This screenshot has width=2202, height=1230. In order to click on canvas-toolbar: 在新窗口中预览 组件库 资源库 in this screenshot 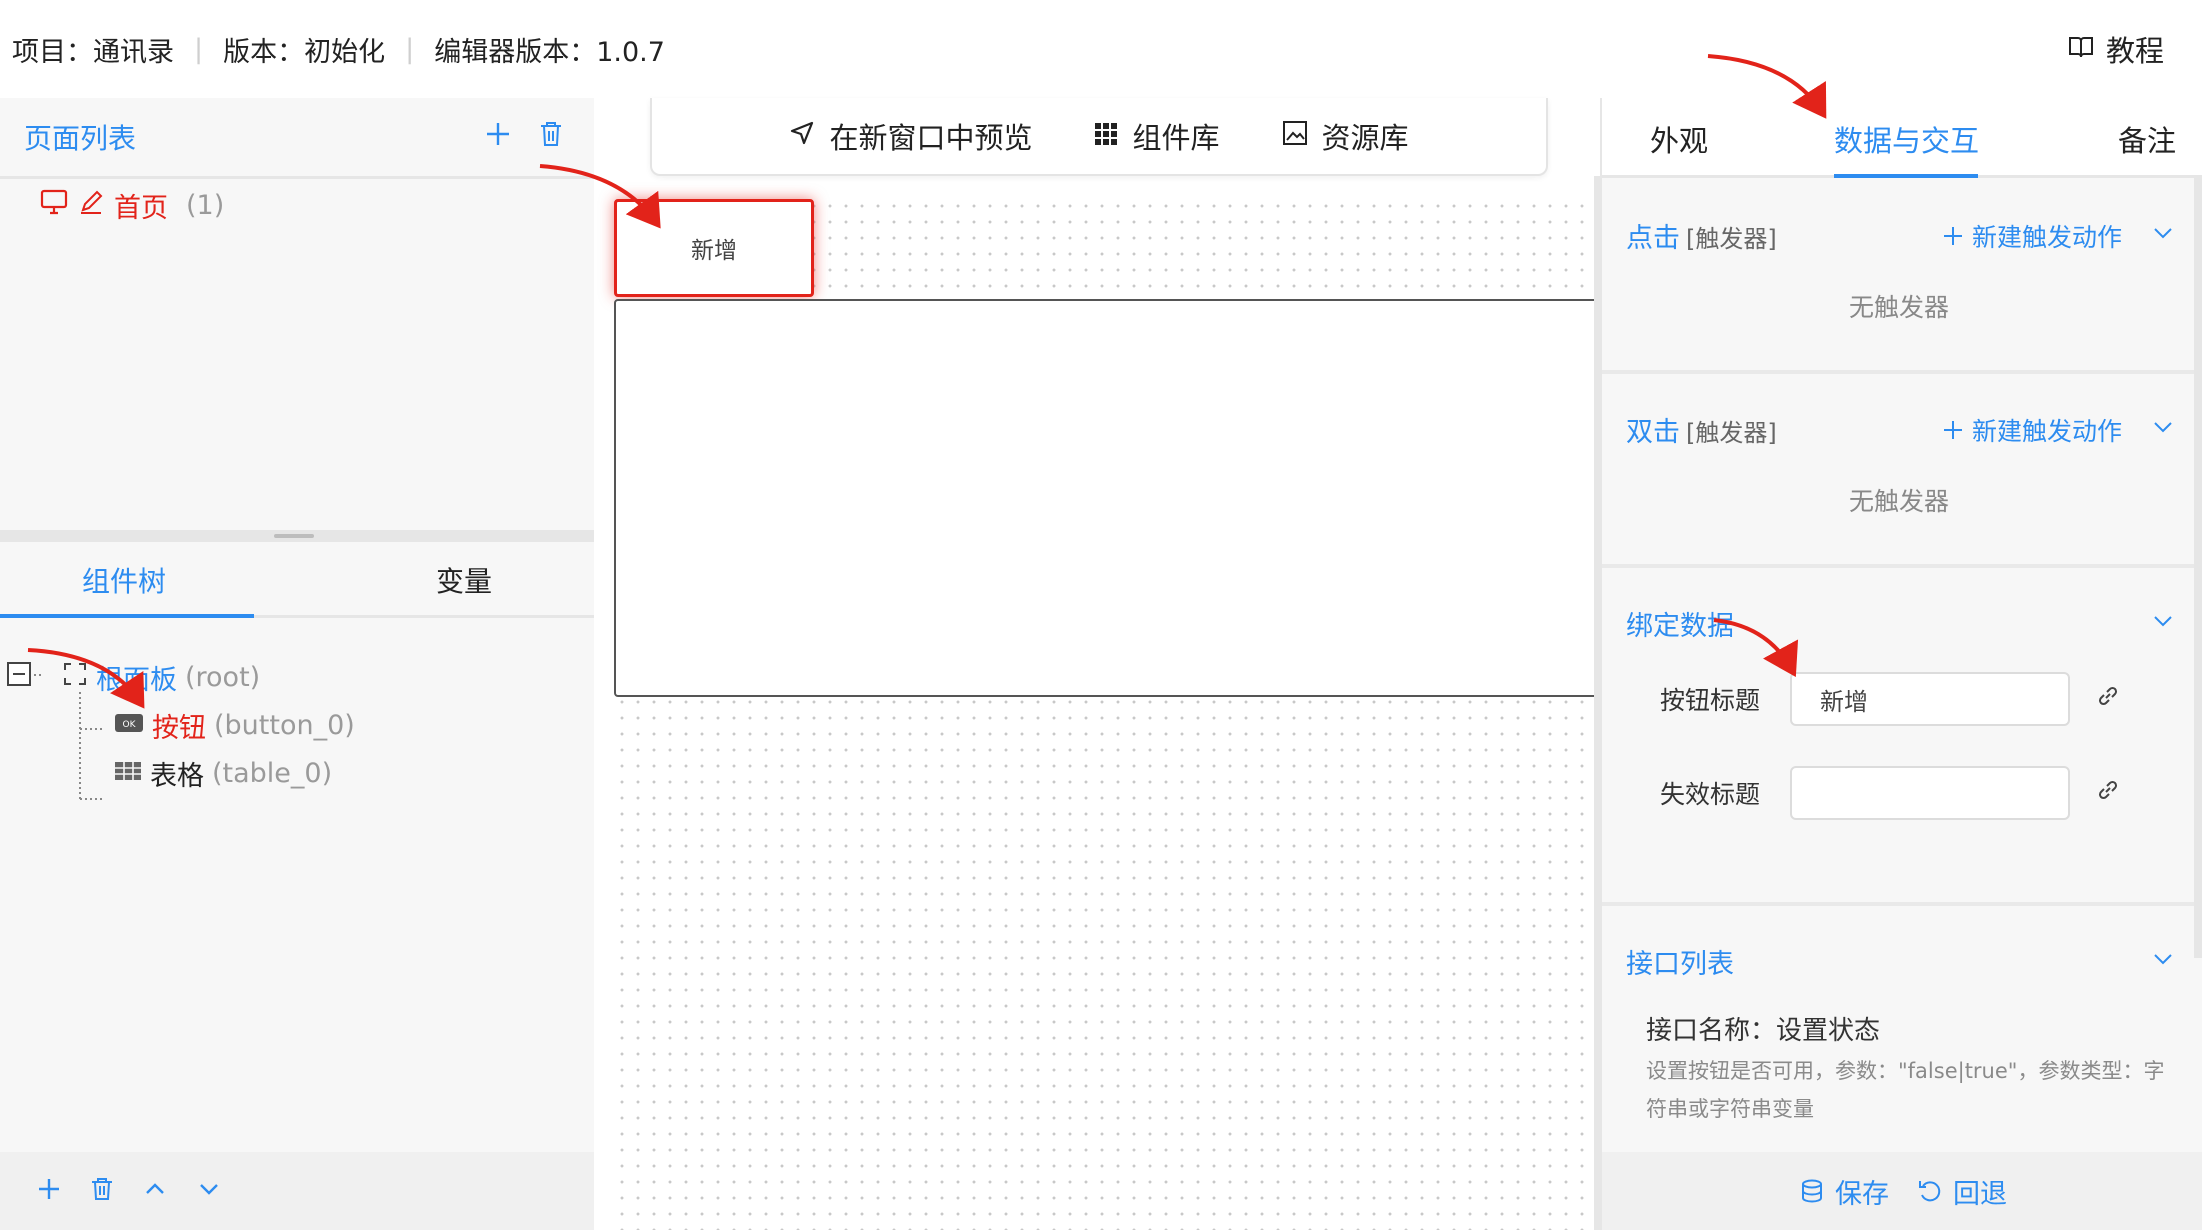, I will do `click(1099, 137)`.